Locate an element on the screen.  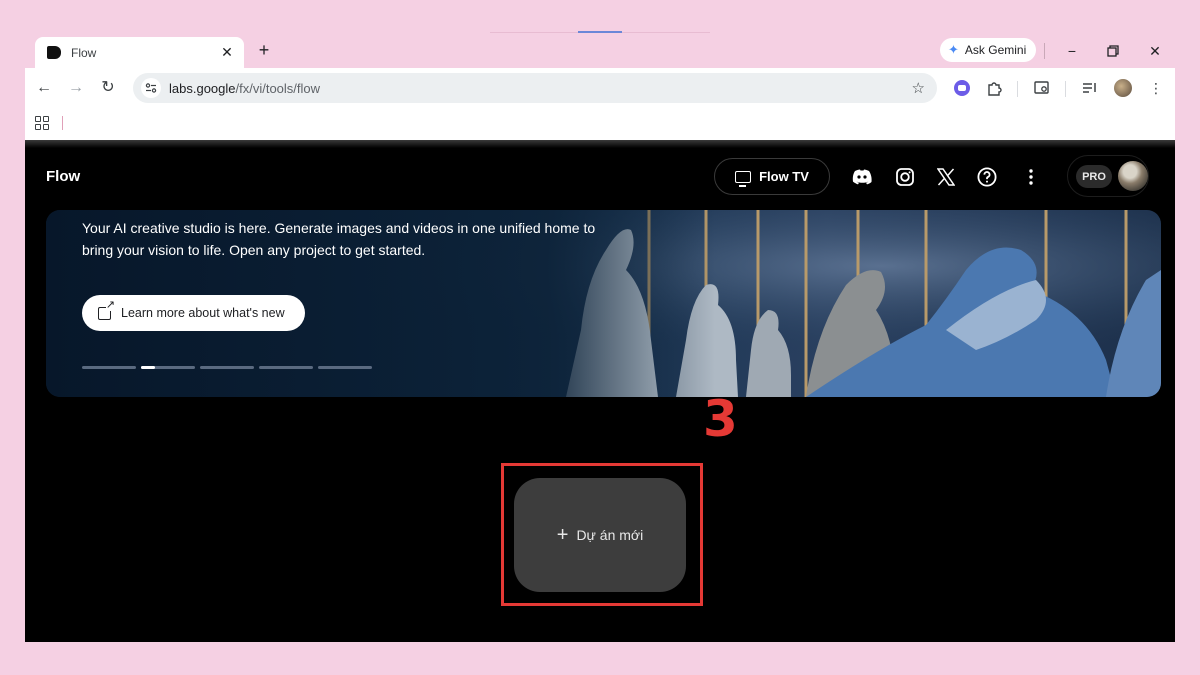
bookmarks-bar is located at coordinates (600, 124).